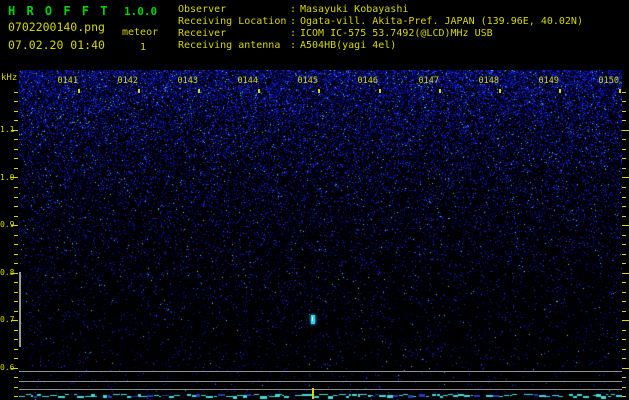 The width and height of the screenshot is (629, 400). What do you see at coordinates (380, 10) in the screenshot?
I see `info-row-observer: Observer: Masayuki Kobayashi` at bounding box center [380, 10].